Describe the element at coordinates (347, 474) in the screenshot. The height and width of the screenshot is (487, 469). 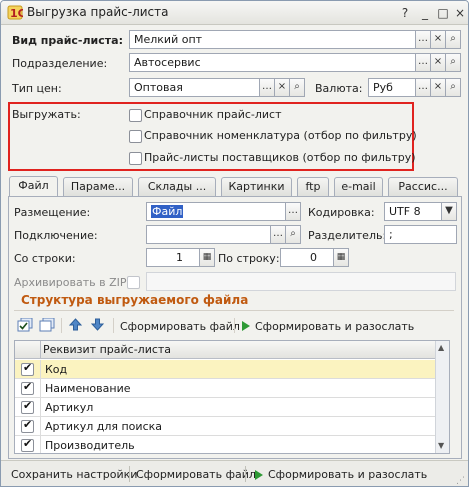
I see `form-send-bottom-button: Сформировать и разослать` at that location.